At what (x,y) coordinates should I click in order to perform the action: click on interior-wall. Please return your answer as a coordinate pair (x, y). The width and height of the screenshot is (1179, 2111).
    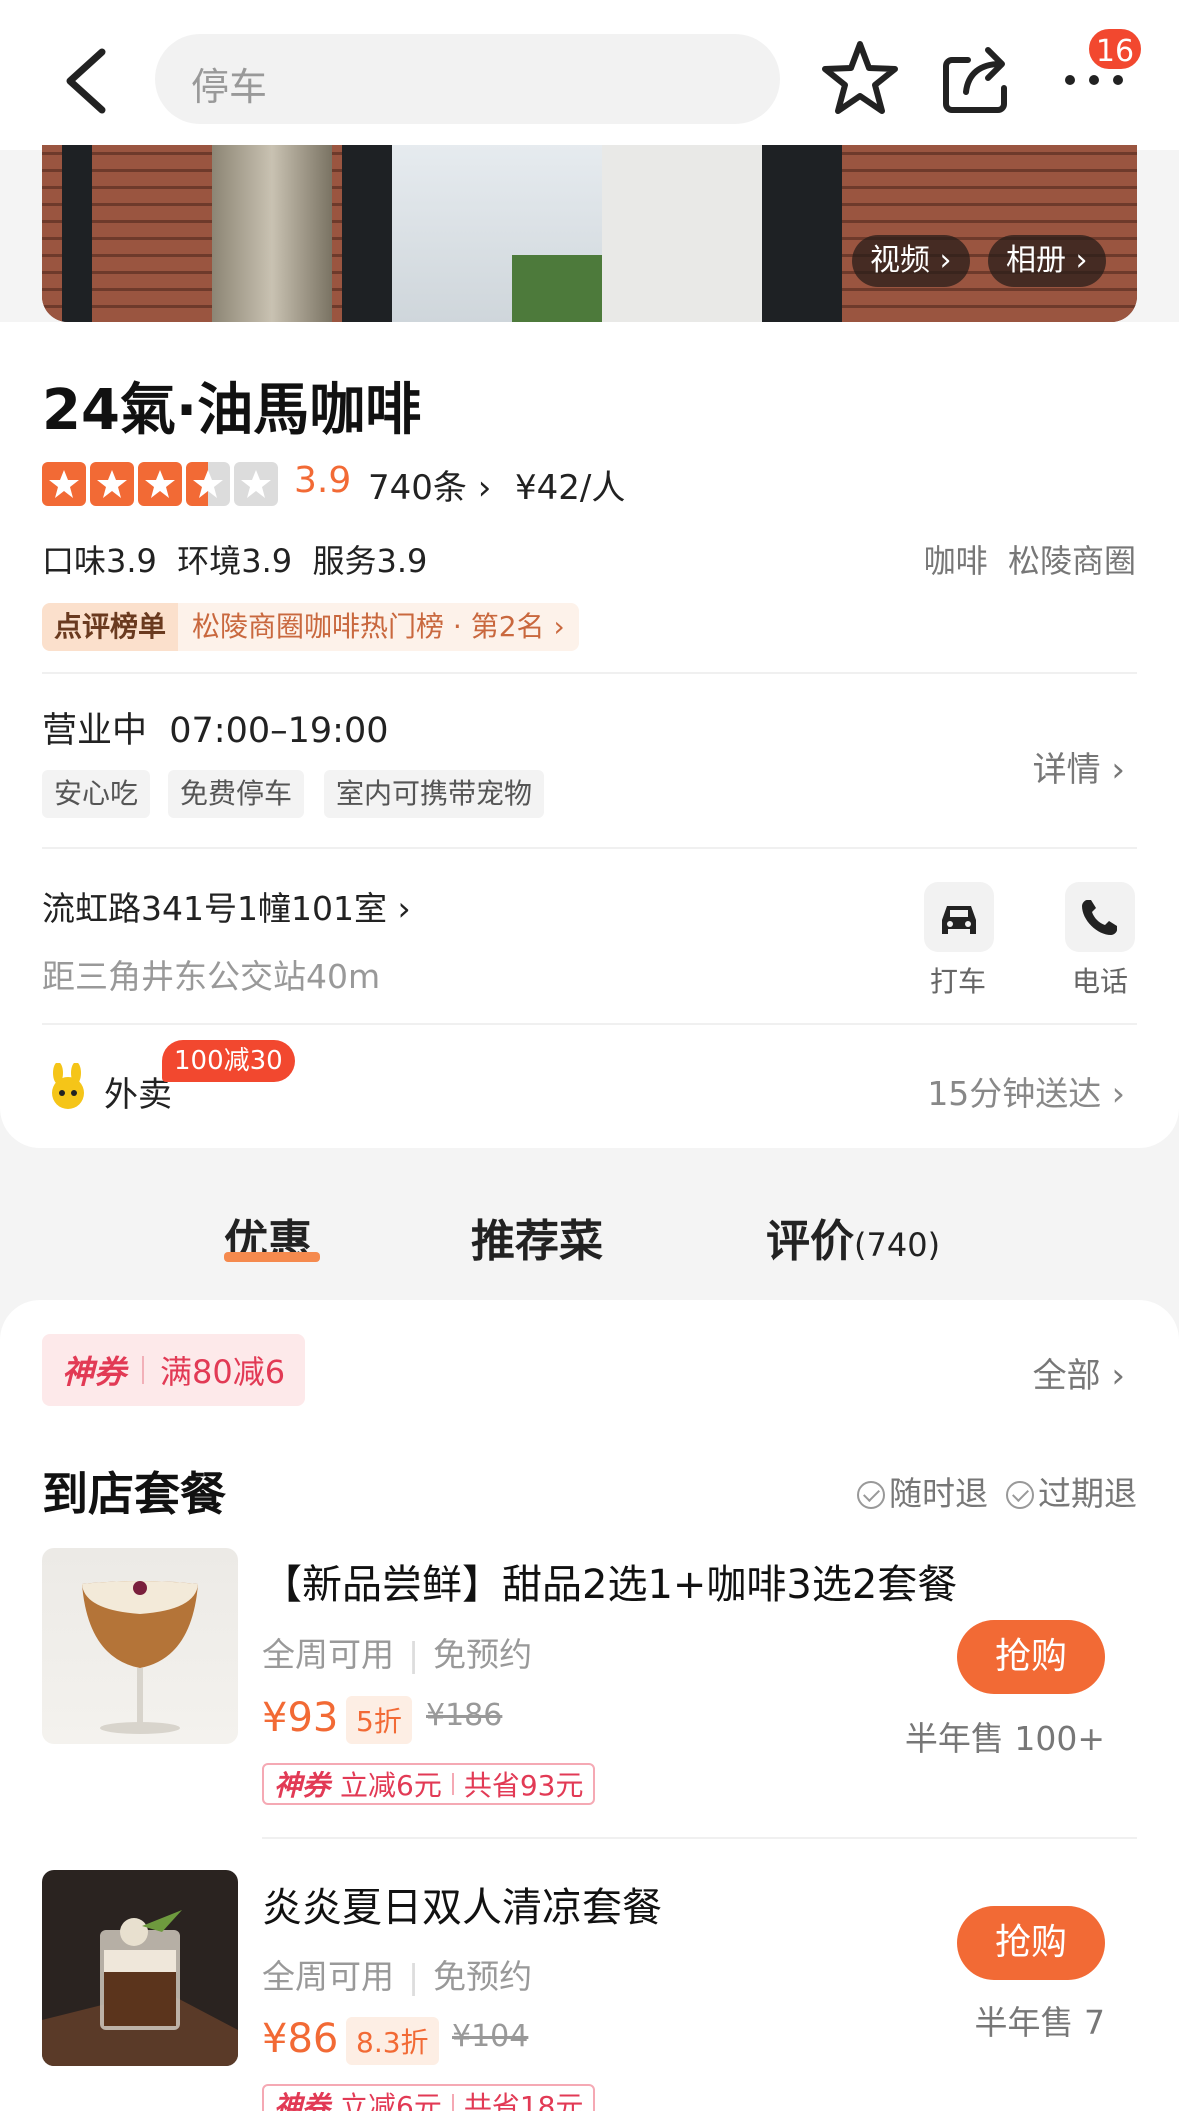
    Looking at the image, I should click on (682, 233).